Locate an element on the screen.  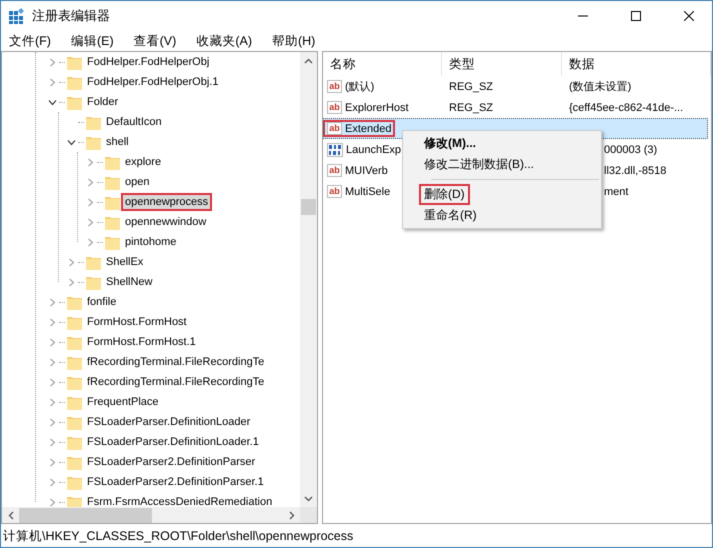
value-name: MultiSele is located at coordinates (367, 192).